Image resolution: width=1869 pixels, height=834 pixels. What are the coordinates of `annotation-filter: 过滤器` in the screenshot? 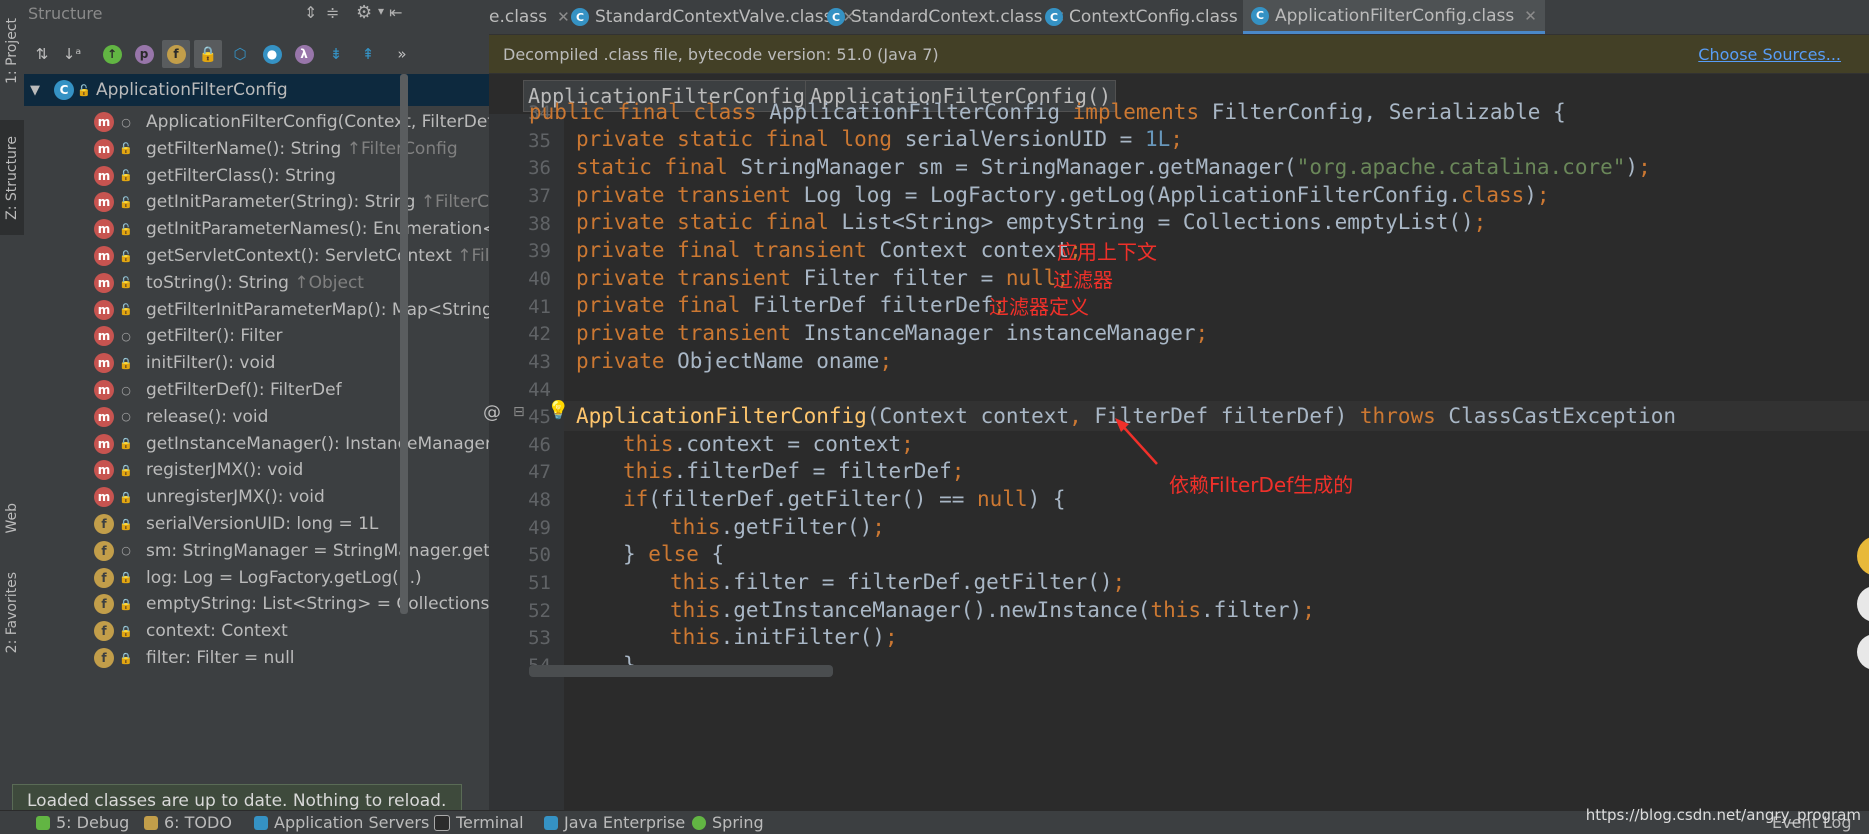 It's located at (1083, 280).